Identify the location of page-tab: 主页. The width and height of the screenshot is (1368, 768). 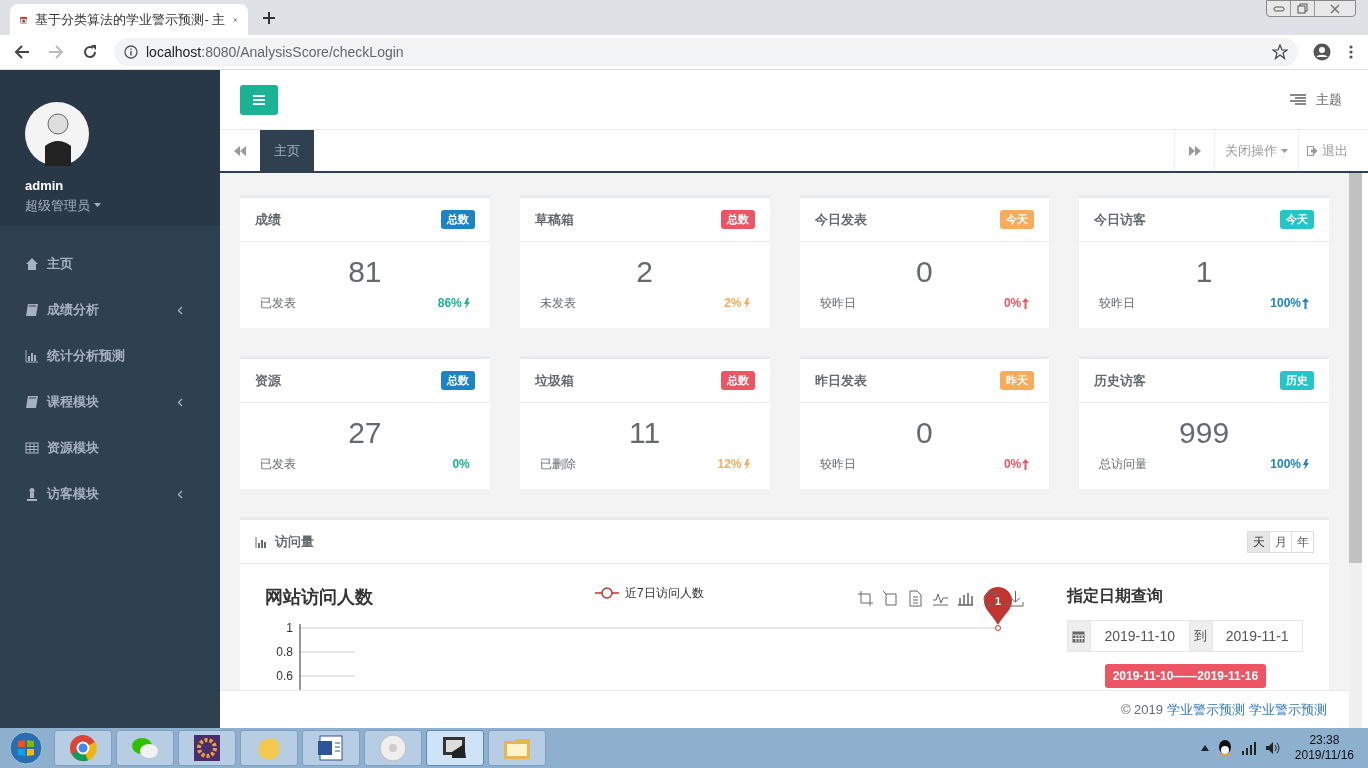
(287, 150).